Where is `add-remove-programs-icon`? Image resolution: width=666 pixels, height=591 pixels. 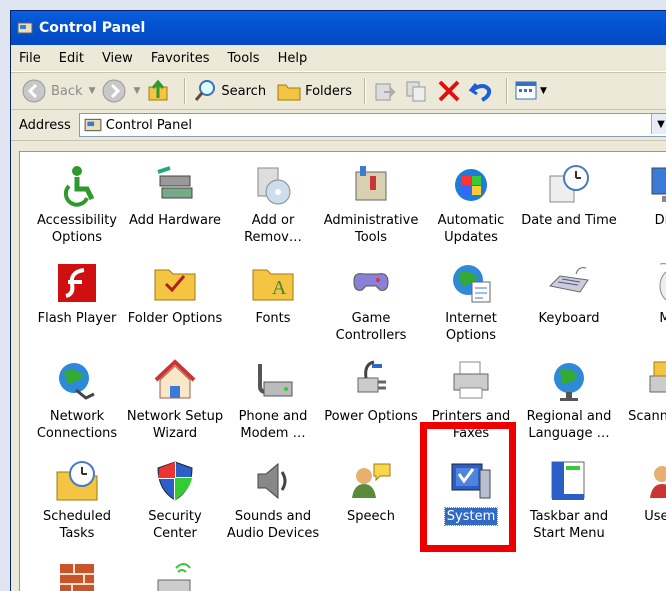
add-remove-programs-icon is located at coordinates (274, 186).